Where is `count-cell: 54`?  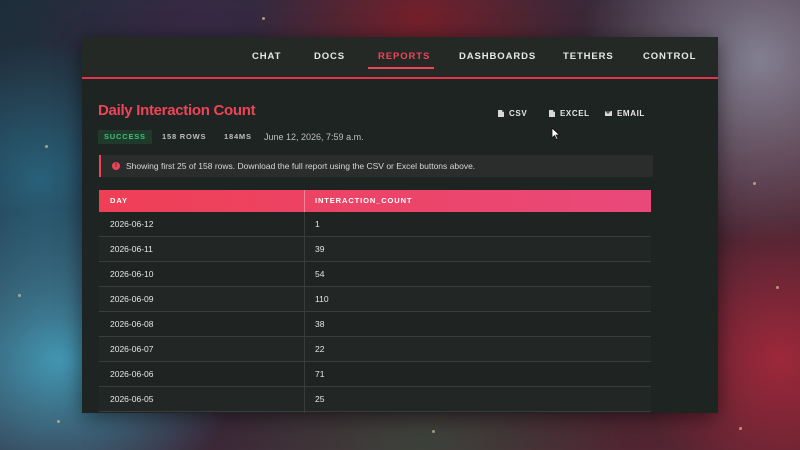 count-cell: 54 is located at coordinates (320, 274).